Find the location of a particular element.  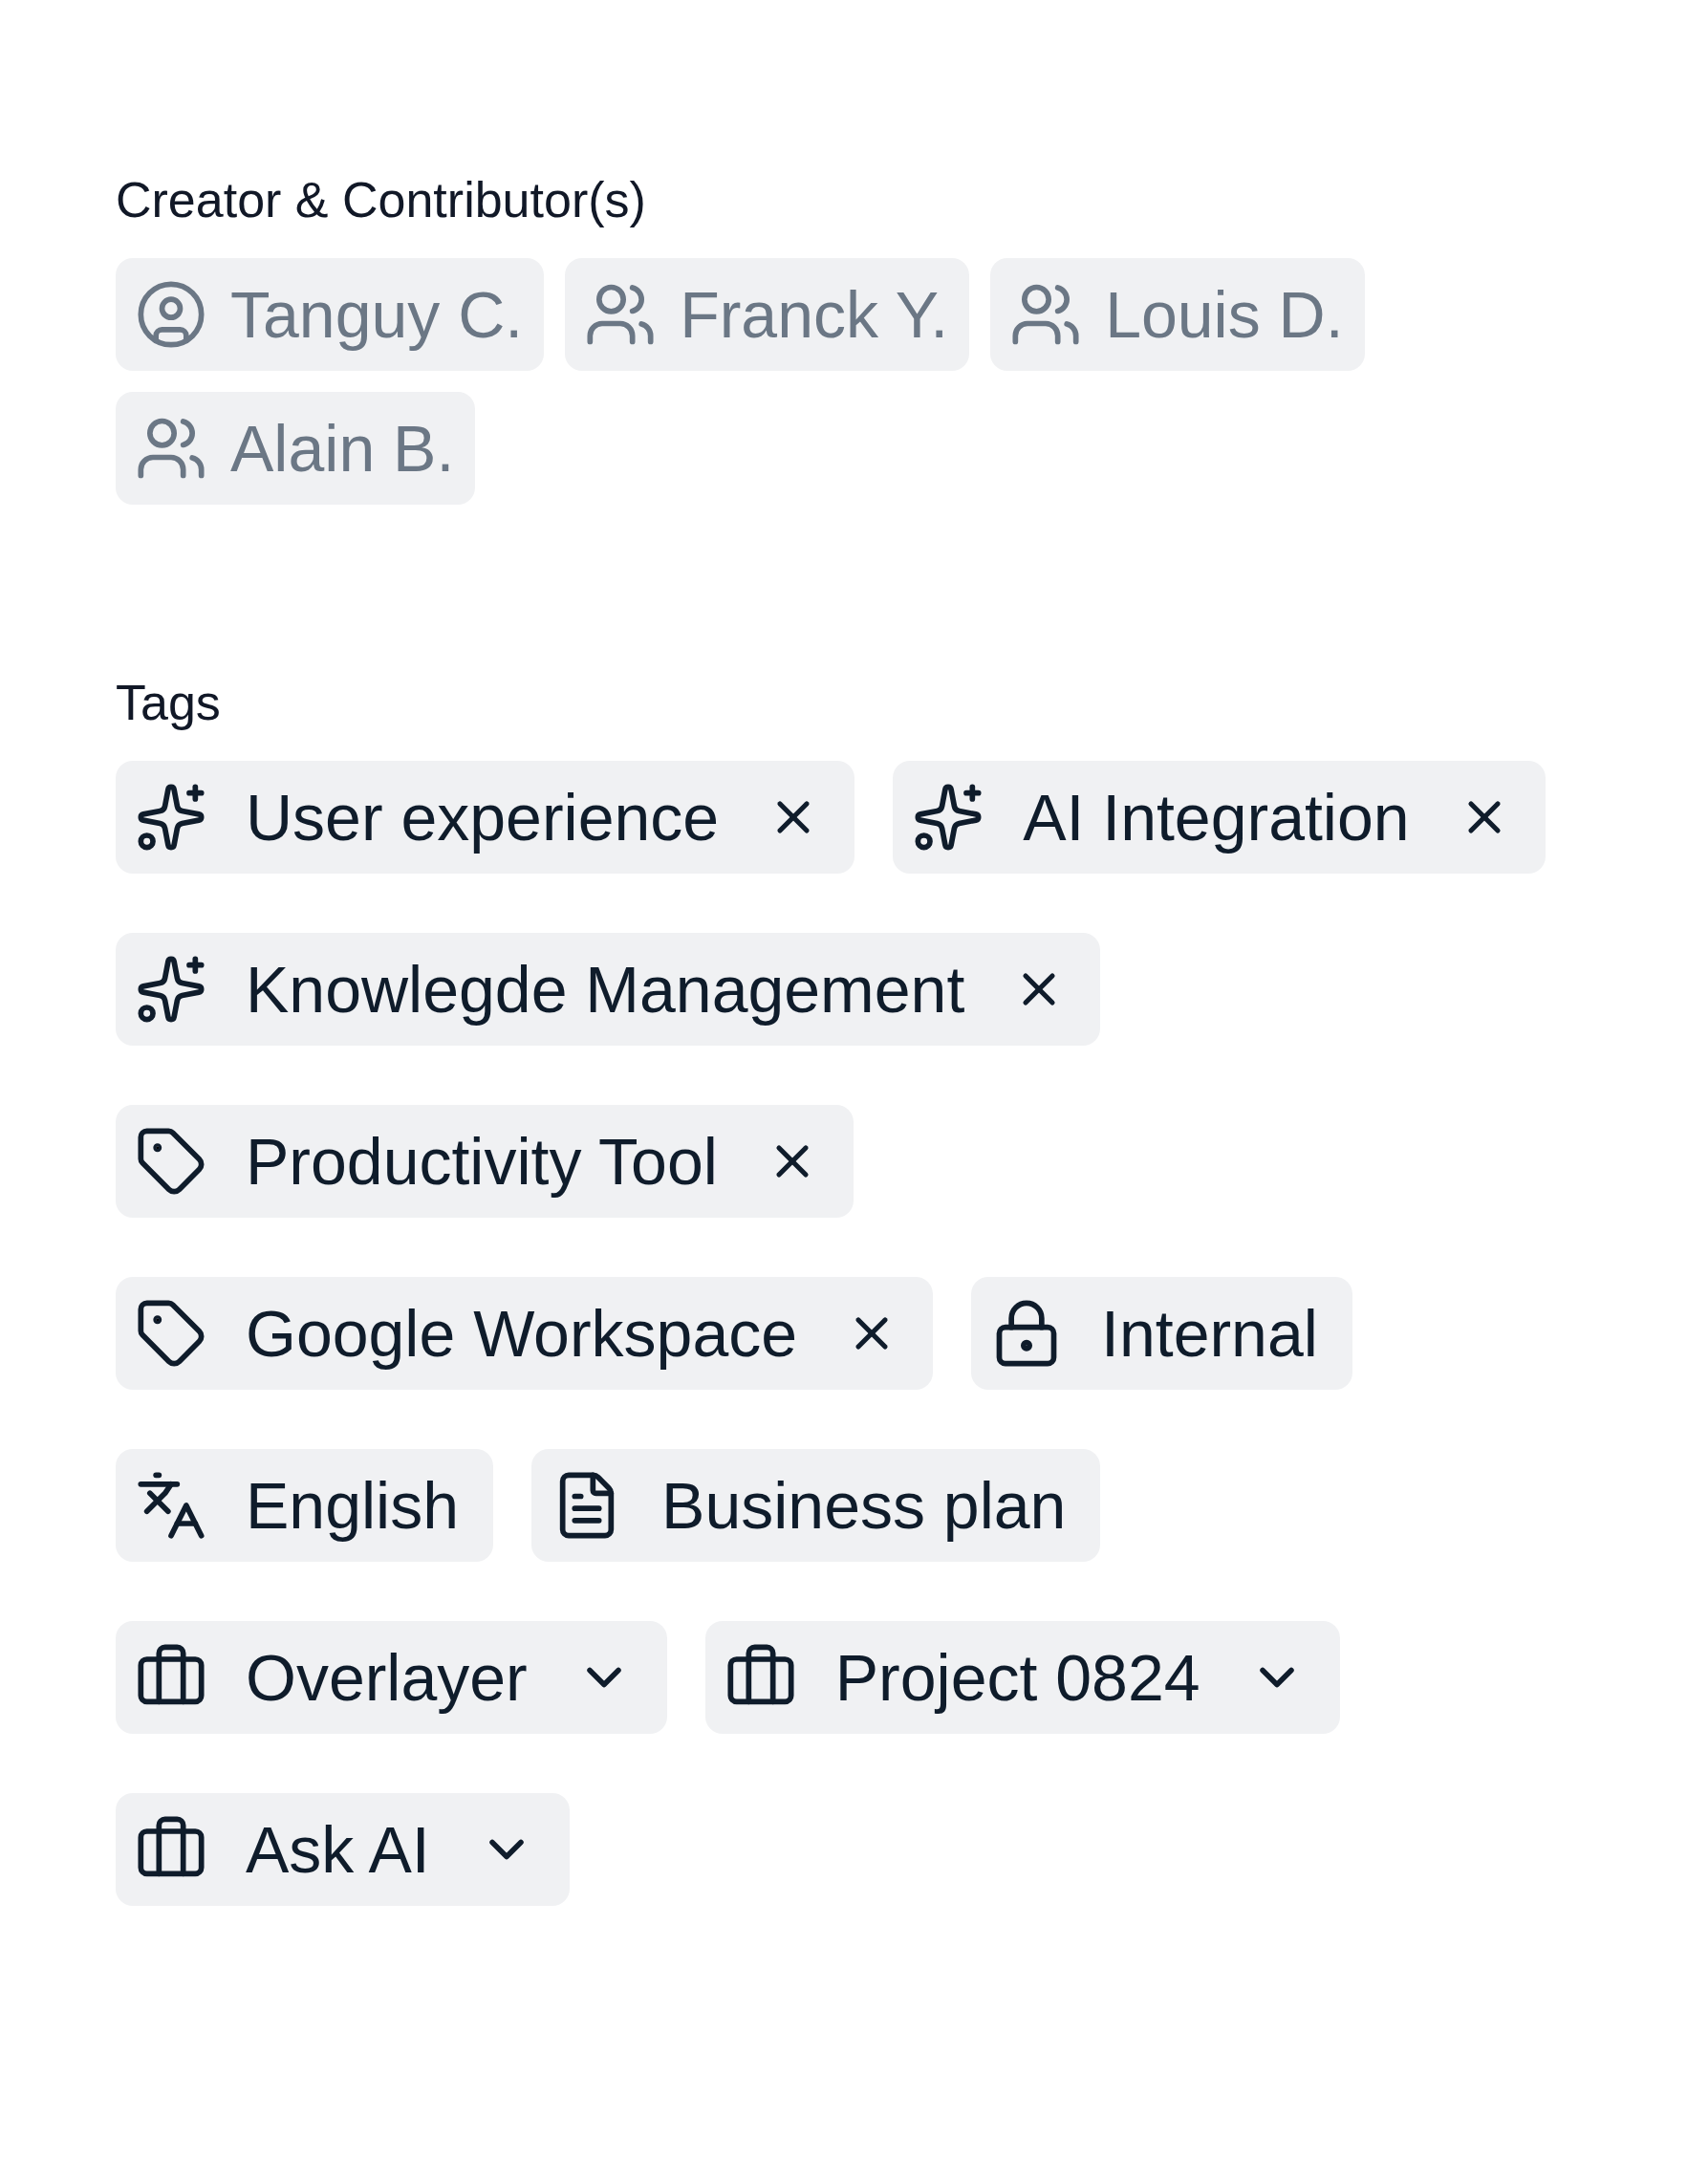

tag-label: Business plan is located at coordinates (864, 1505).